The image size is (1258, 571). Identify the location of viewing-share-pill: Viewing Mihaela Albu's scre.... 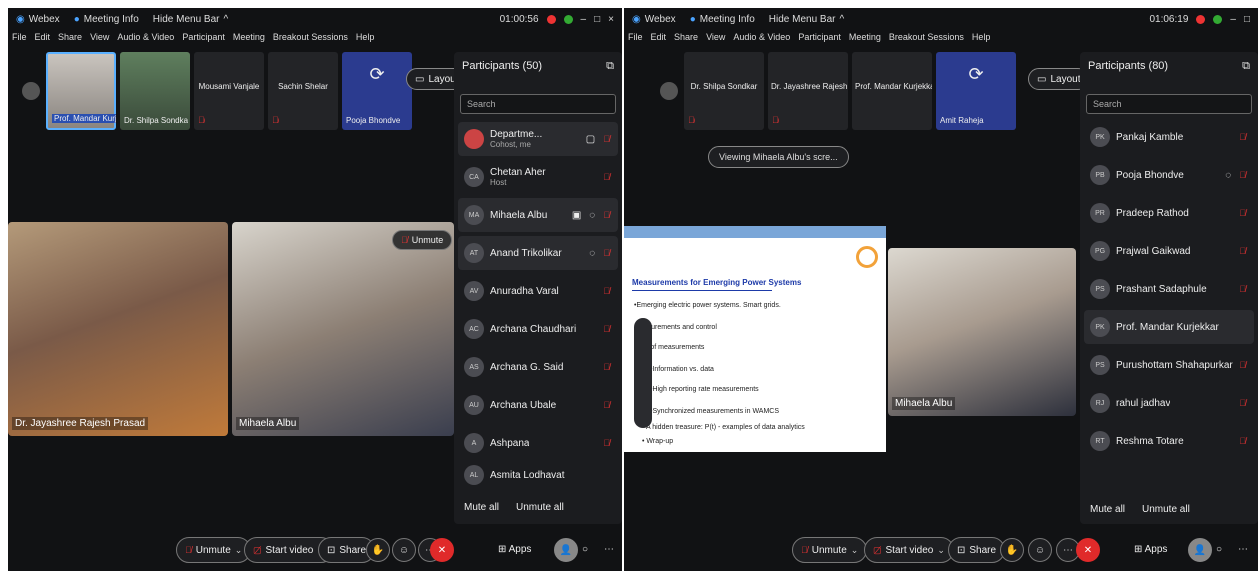
(778, 157).